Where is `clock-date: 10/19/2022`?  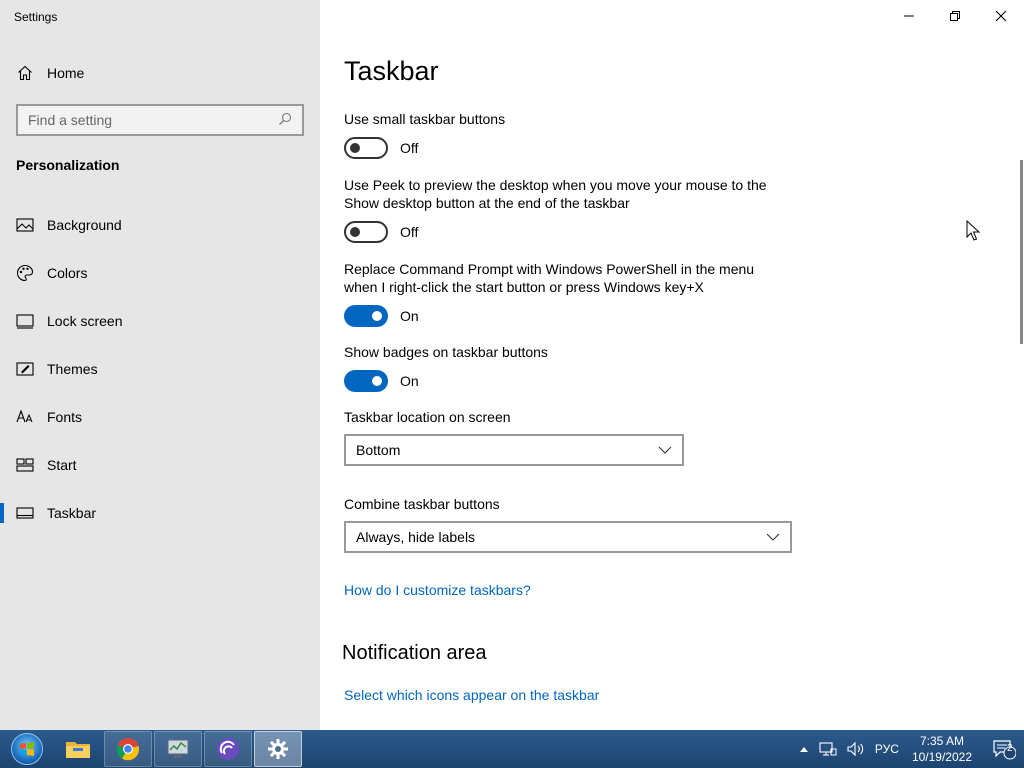
clock-date: 10/19/2022 is located at coordinates (941, 757).